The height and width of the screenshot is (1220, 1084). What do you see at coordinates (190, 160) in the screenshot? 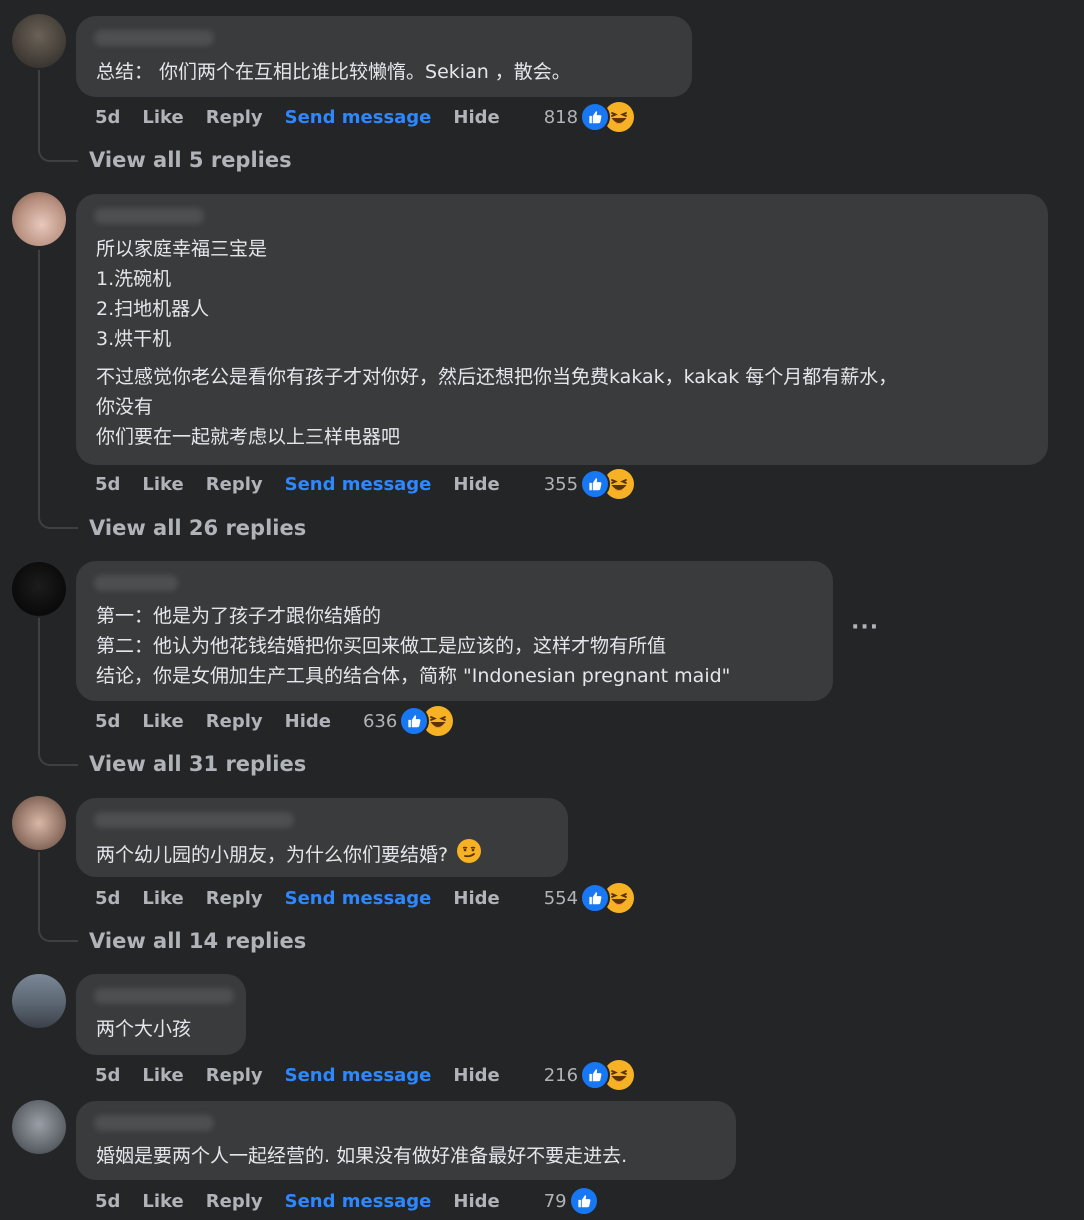
I see `view-replies-link: View all 5 replies` at bounding box center [190, 160].